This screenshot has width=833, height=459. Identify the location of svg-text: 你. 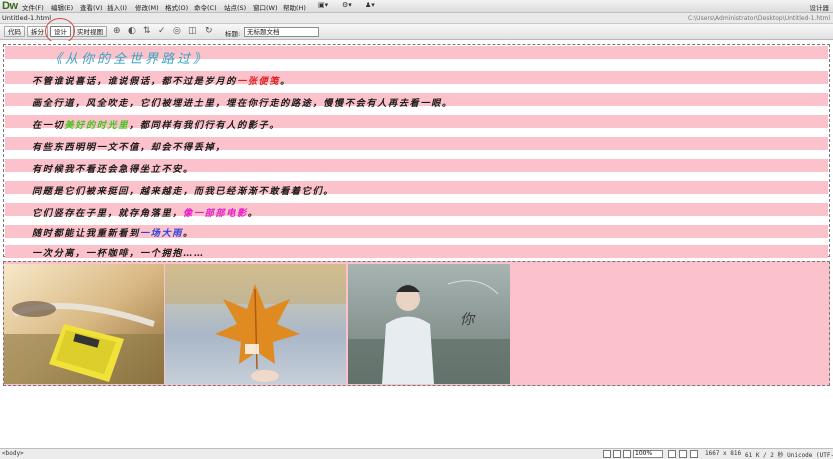
(468, 320).